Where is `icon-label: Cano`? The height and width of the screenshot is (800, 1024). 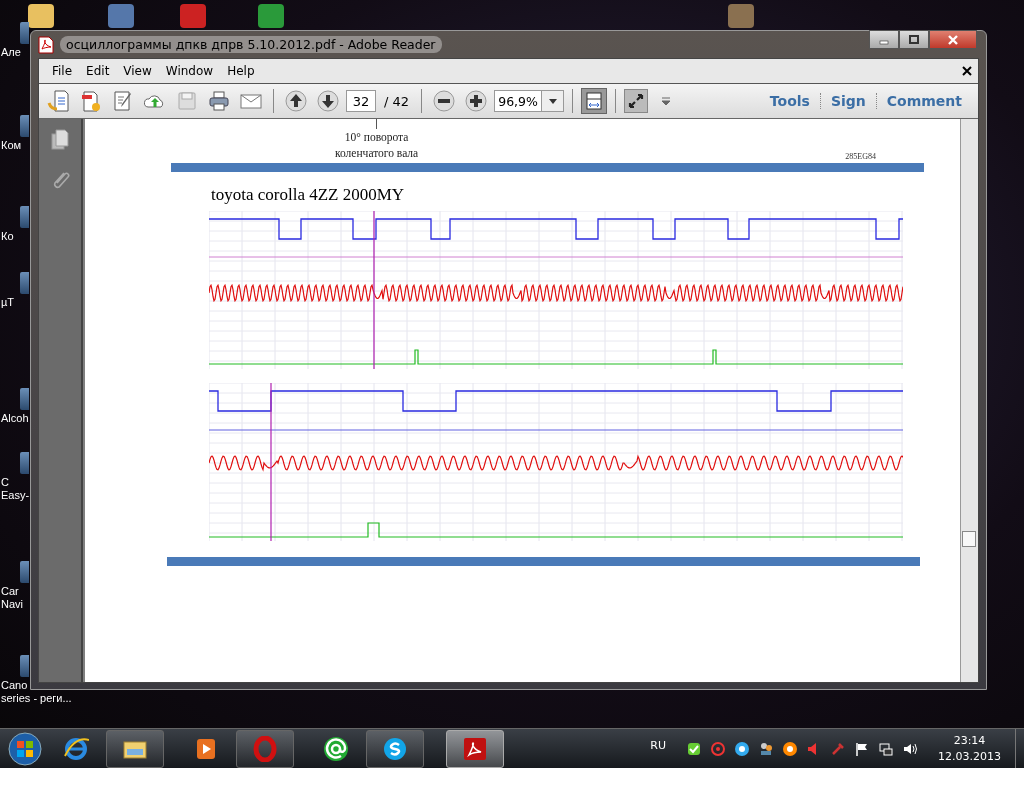
icon-label: Cano is located at coordinates (14, 685).